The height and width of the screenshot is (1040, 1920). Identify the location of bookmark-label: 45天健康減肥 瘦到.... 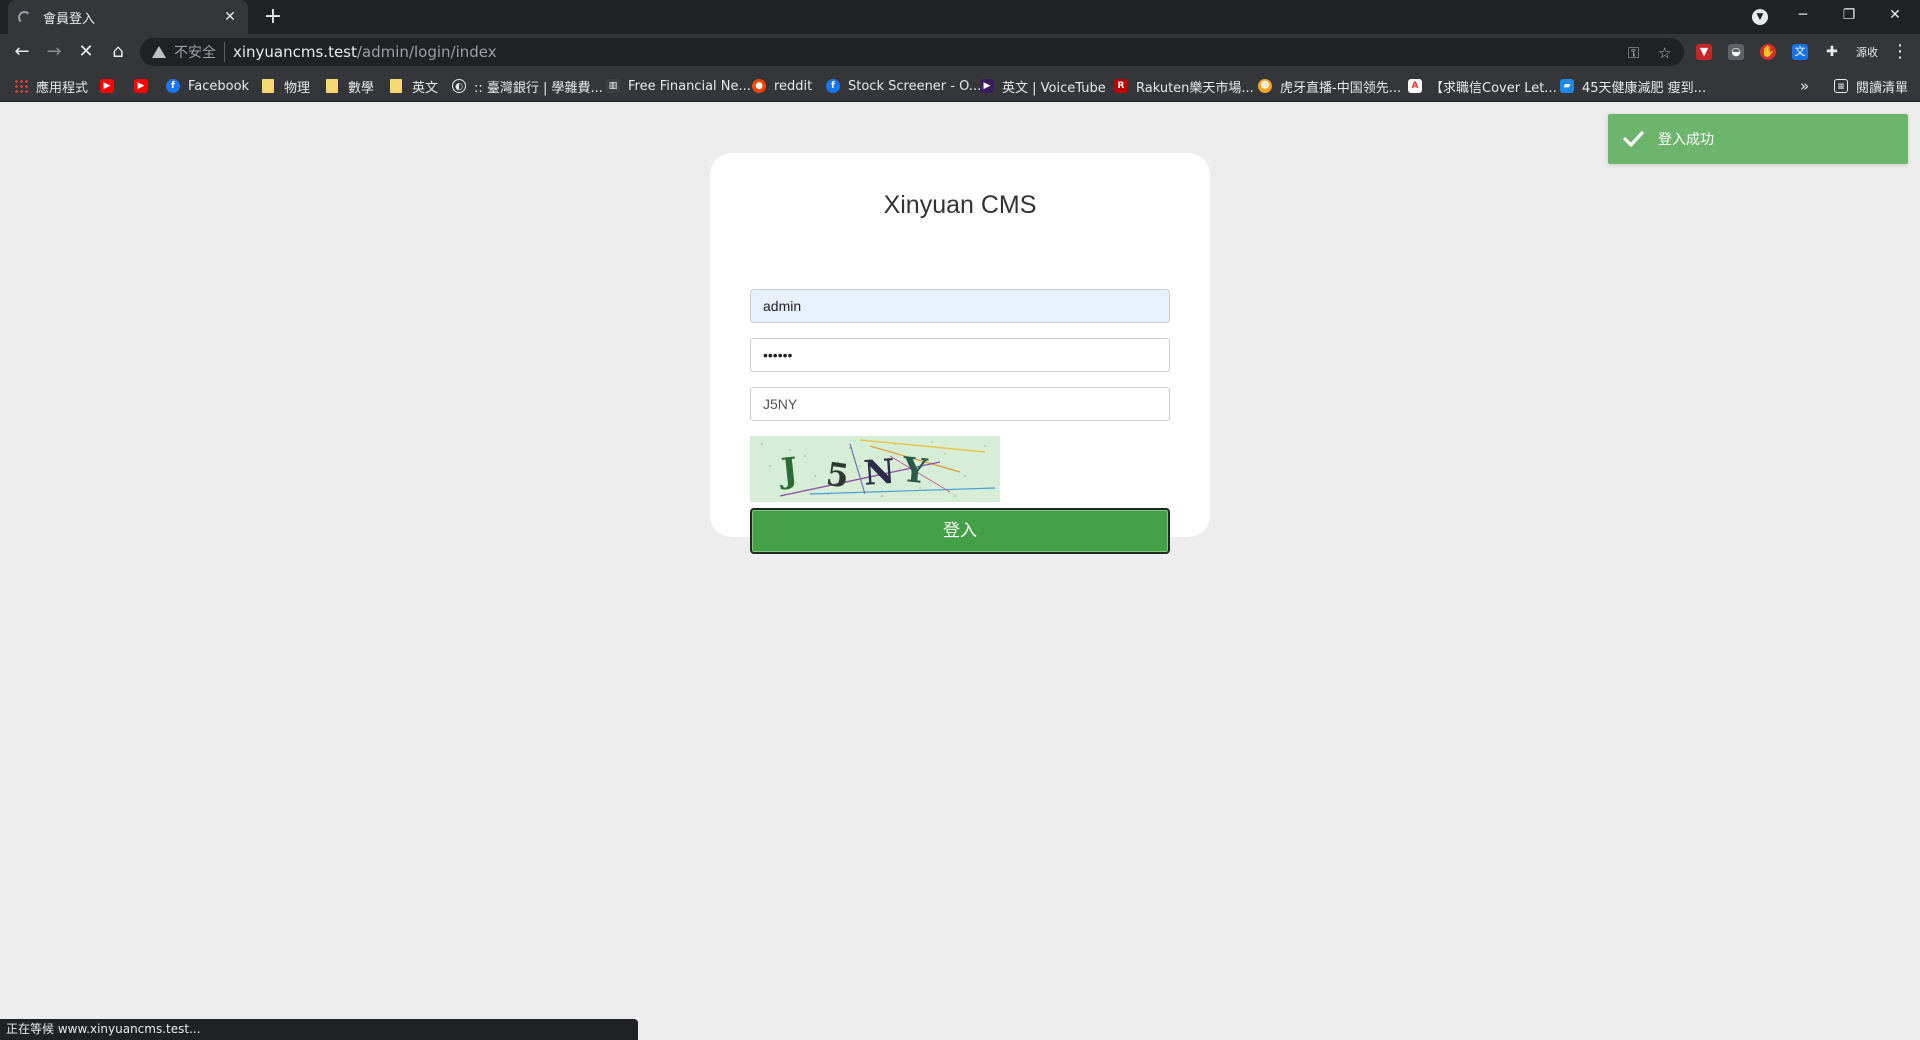
(1644, 88).